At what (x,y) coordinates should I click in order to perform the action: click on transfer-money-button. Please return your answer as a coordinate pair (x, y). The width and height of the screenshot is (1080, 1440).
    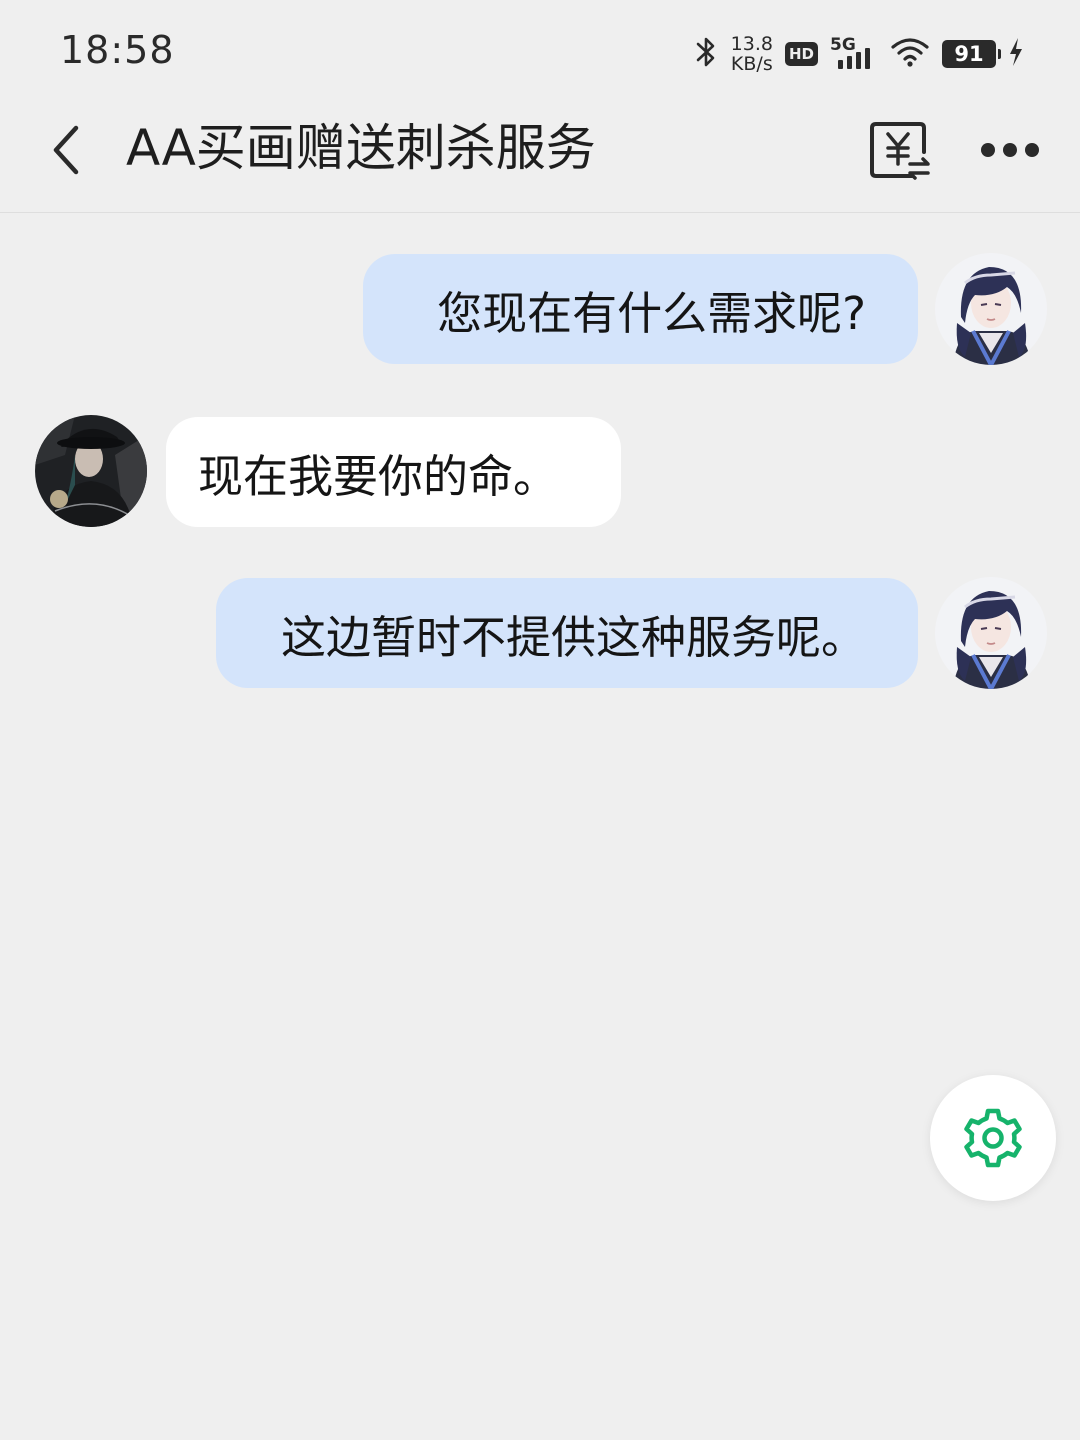
    Looking at the image, I should click on (900, 150).